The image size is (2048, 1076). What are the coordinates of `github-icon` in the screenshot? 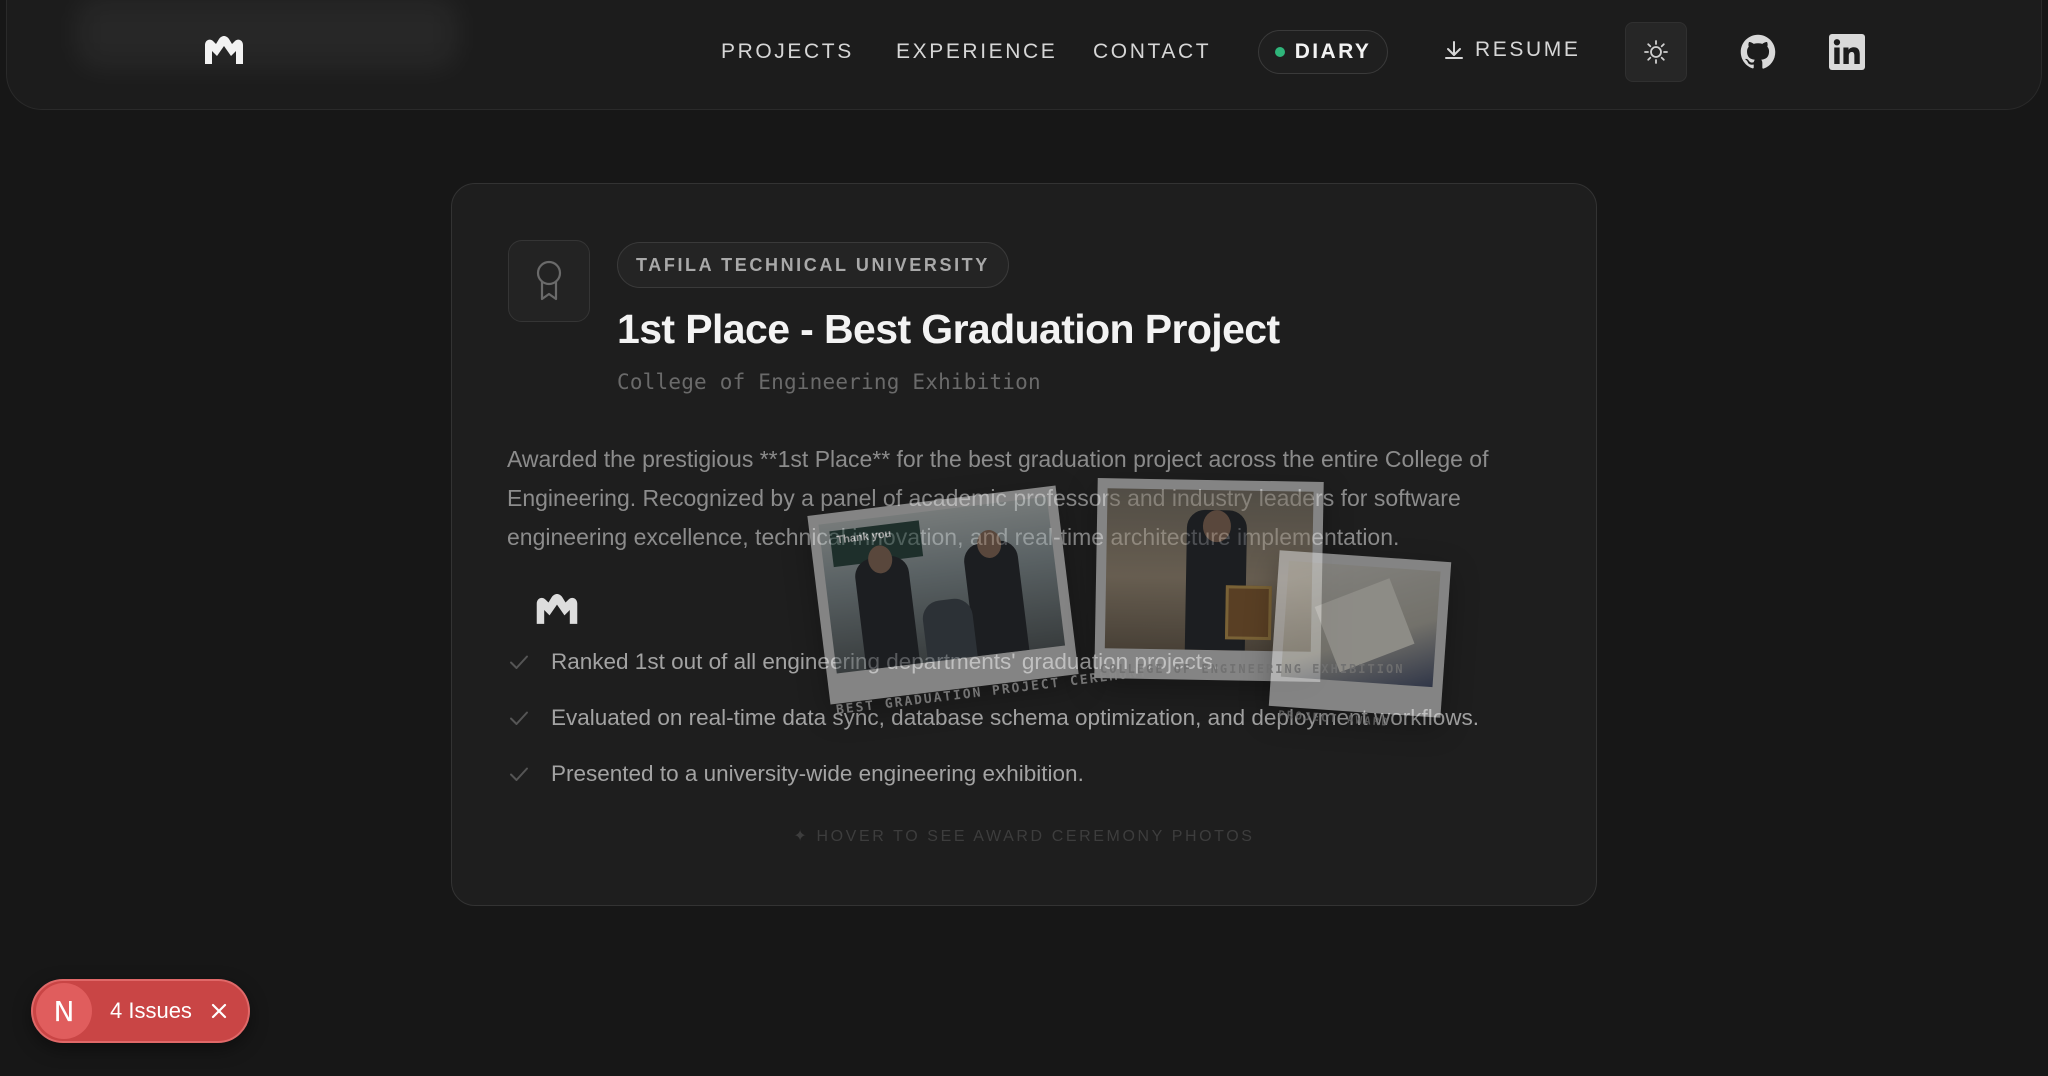 It's located at (1758, 52).